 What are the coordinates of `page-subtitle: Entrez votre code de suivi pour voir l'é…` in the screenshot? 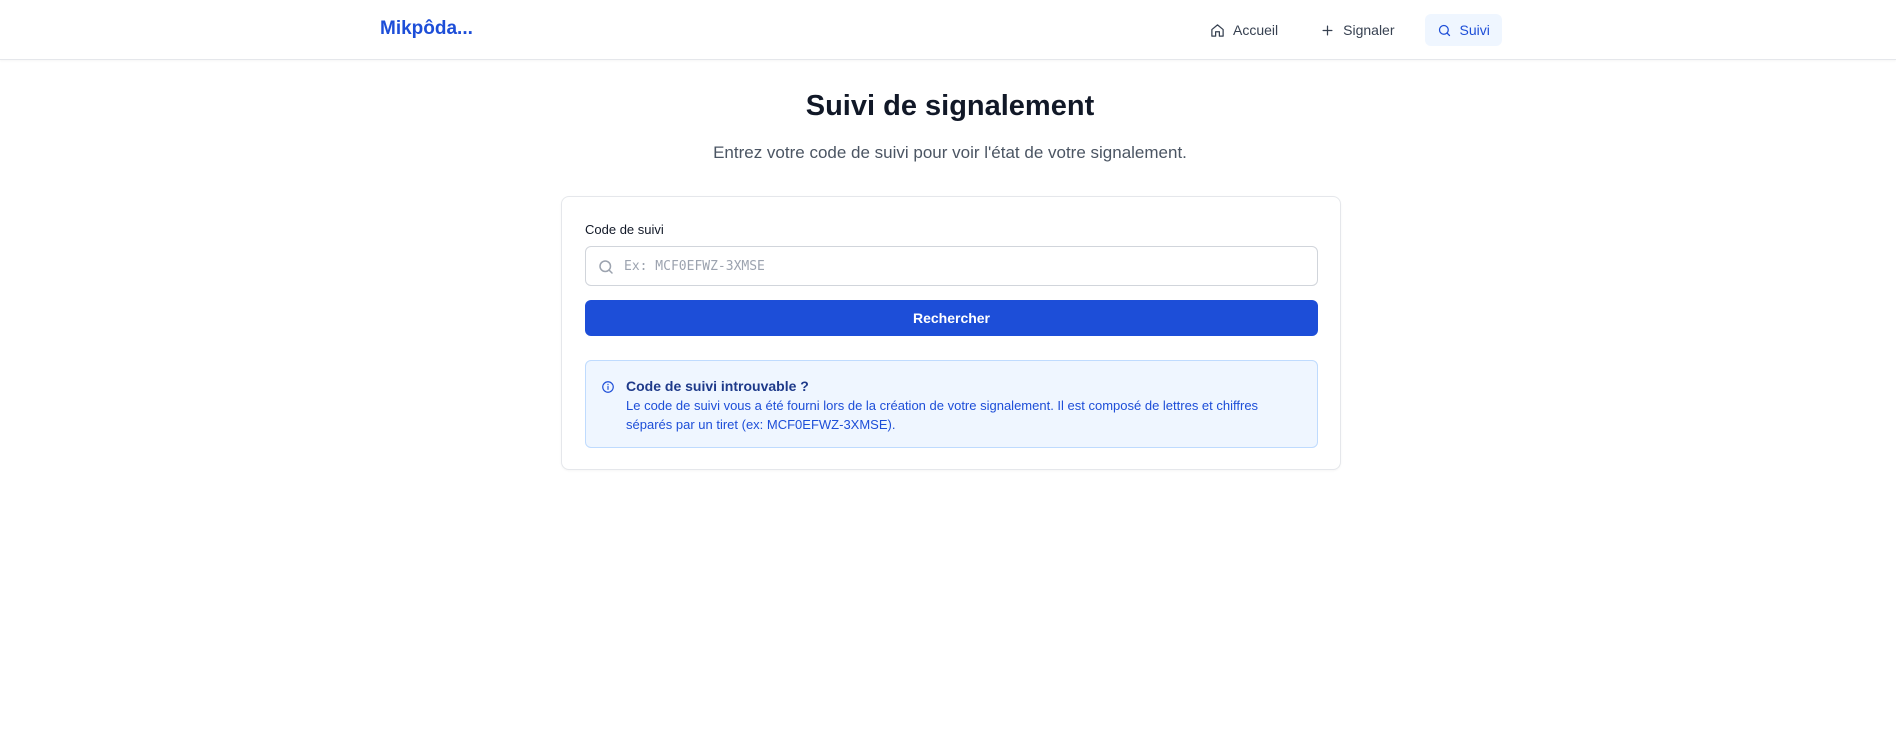 It's located at (950, 152).